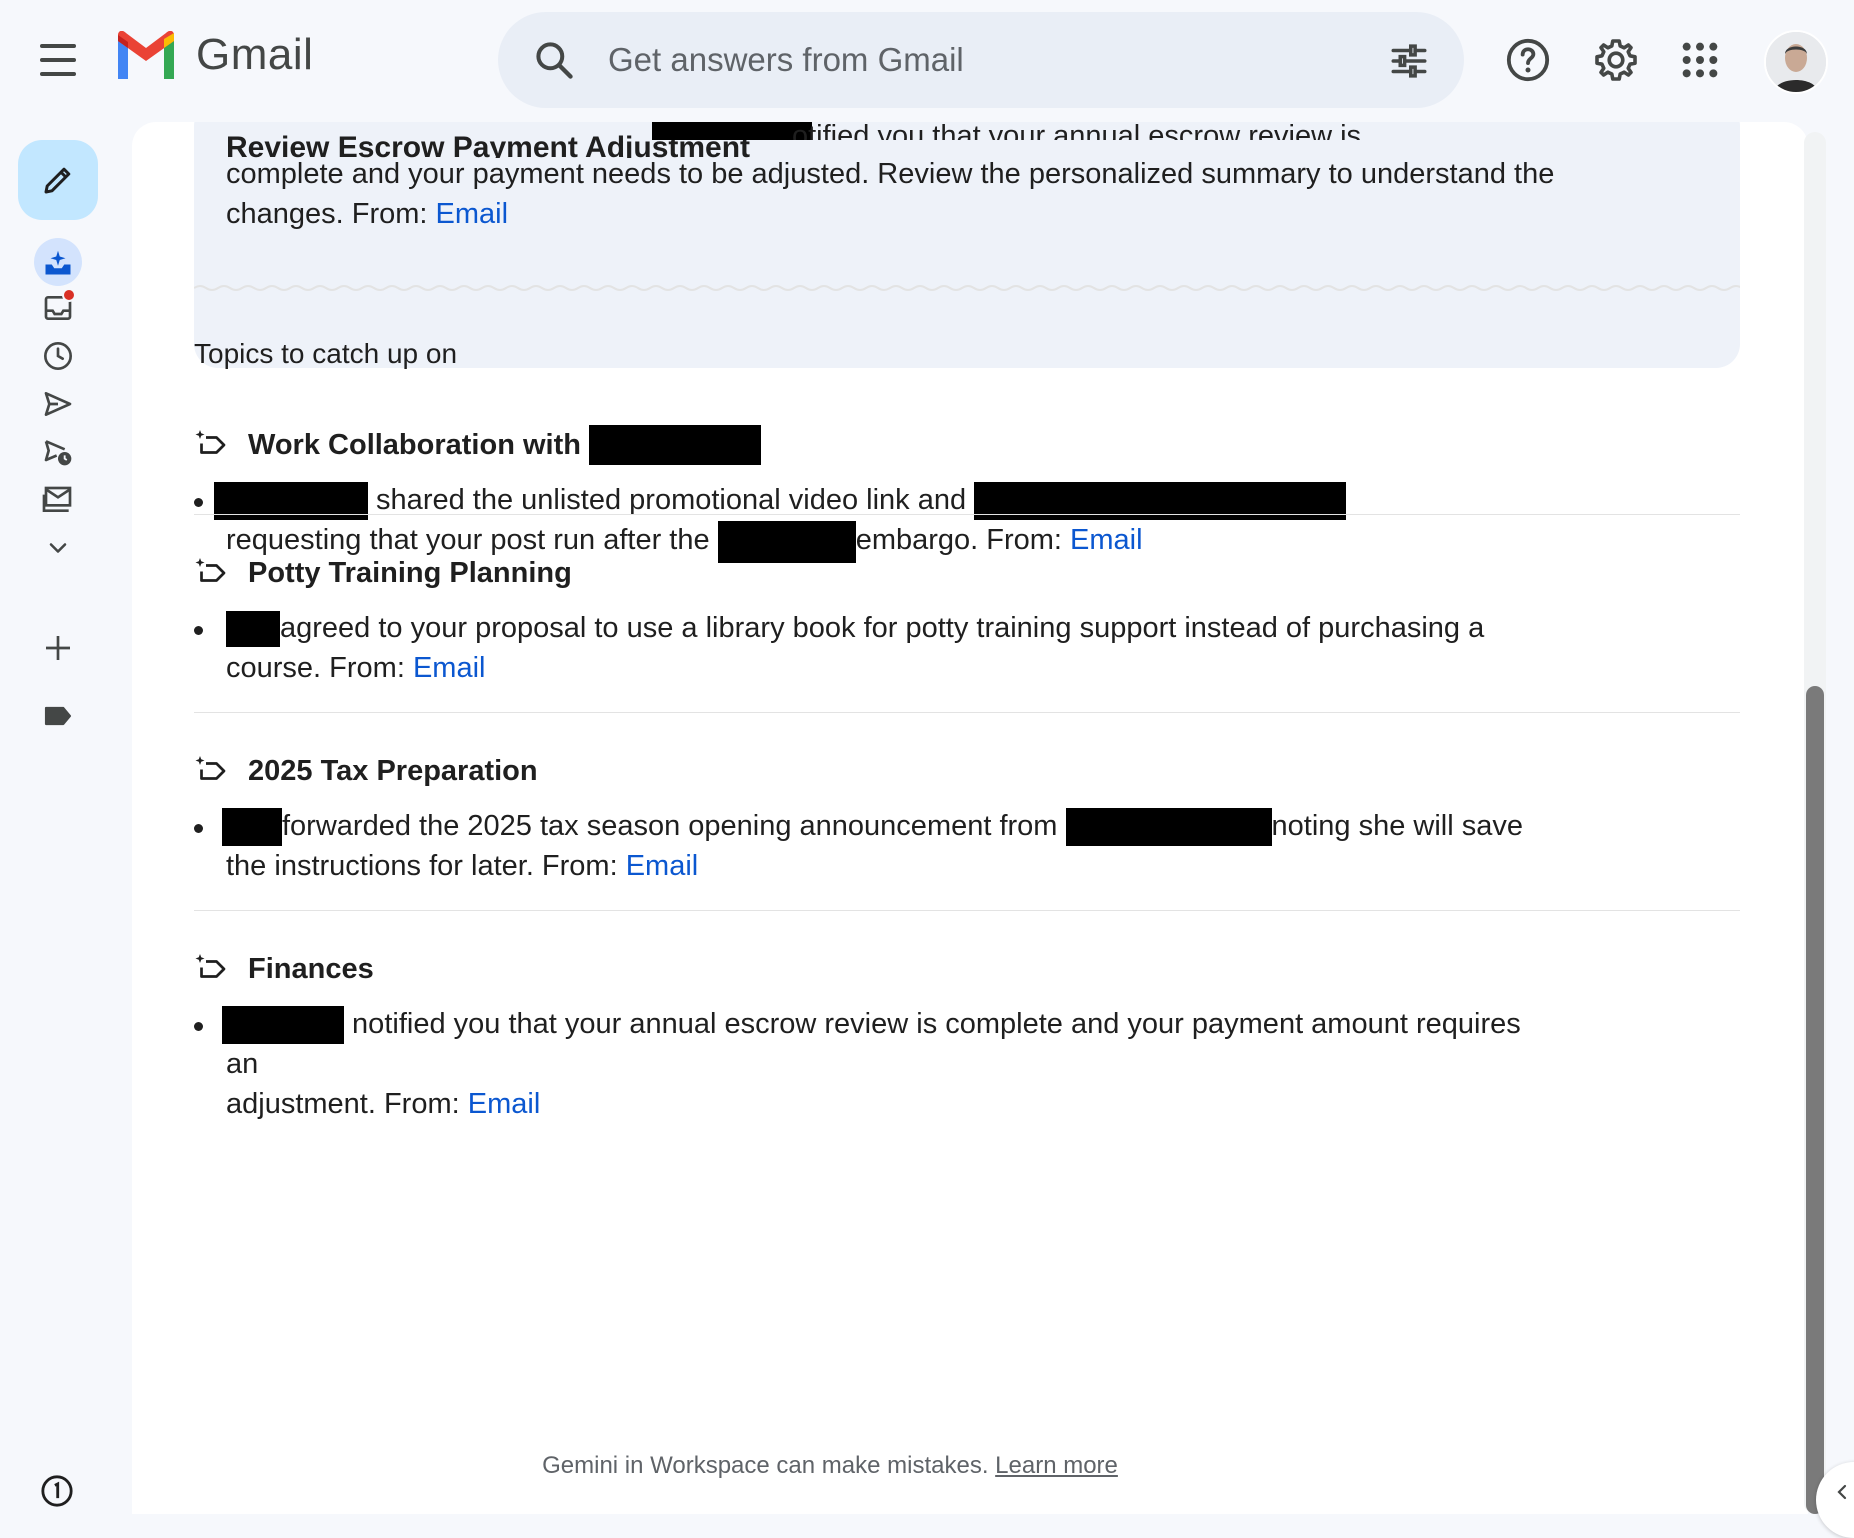  Describe the element at coordinates (319, 668) in the screenshot. I see `topic-text: course. From:` at that location.